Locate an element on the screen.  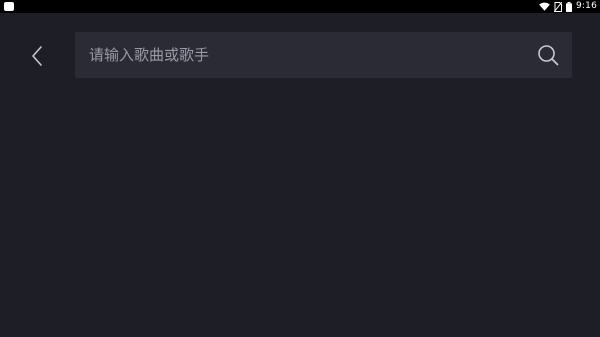
status-indicators: 9:16 is located at coordinates (568, 6).